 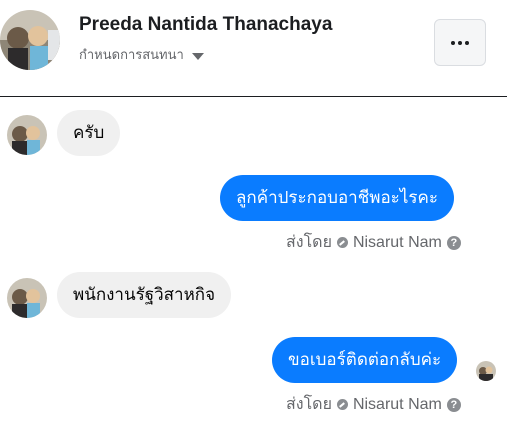 I want to click on more-horizontal-icon, so click(x=460, y=42).